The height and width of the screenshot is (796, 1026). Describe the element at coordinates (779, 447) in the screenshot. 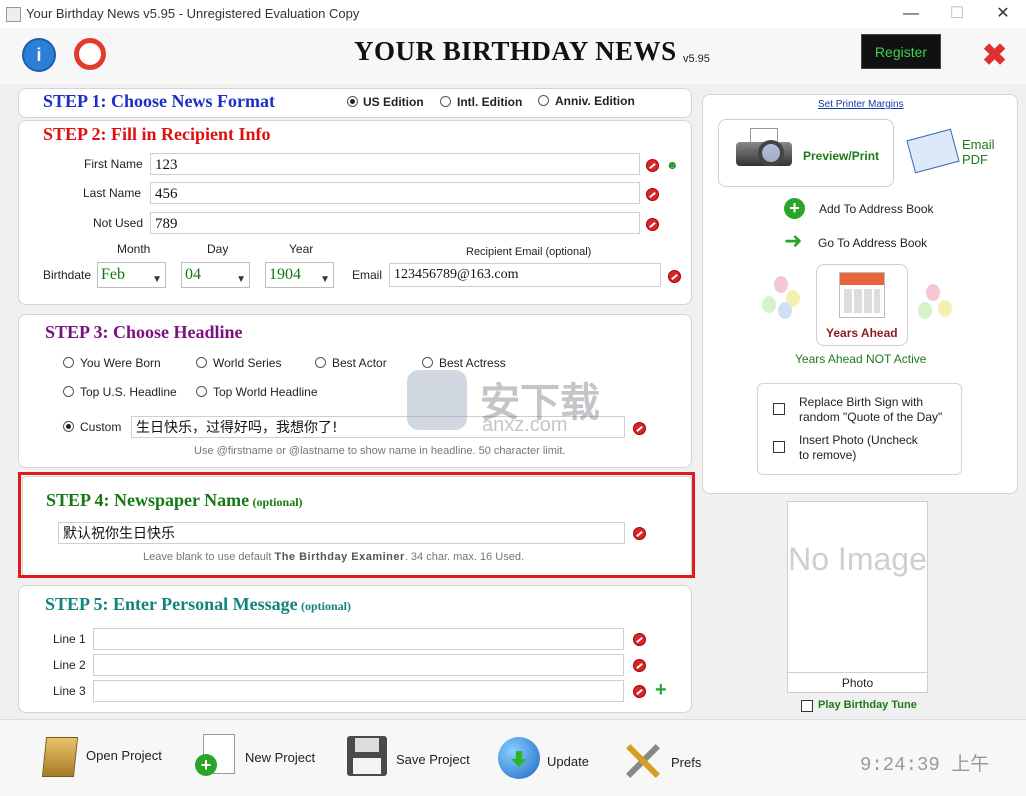

I see `insert-photo-checkbox` at that location.